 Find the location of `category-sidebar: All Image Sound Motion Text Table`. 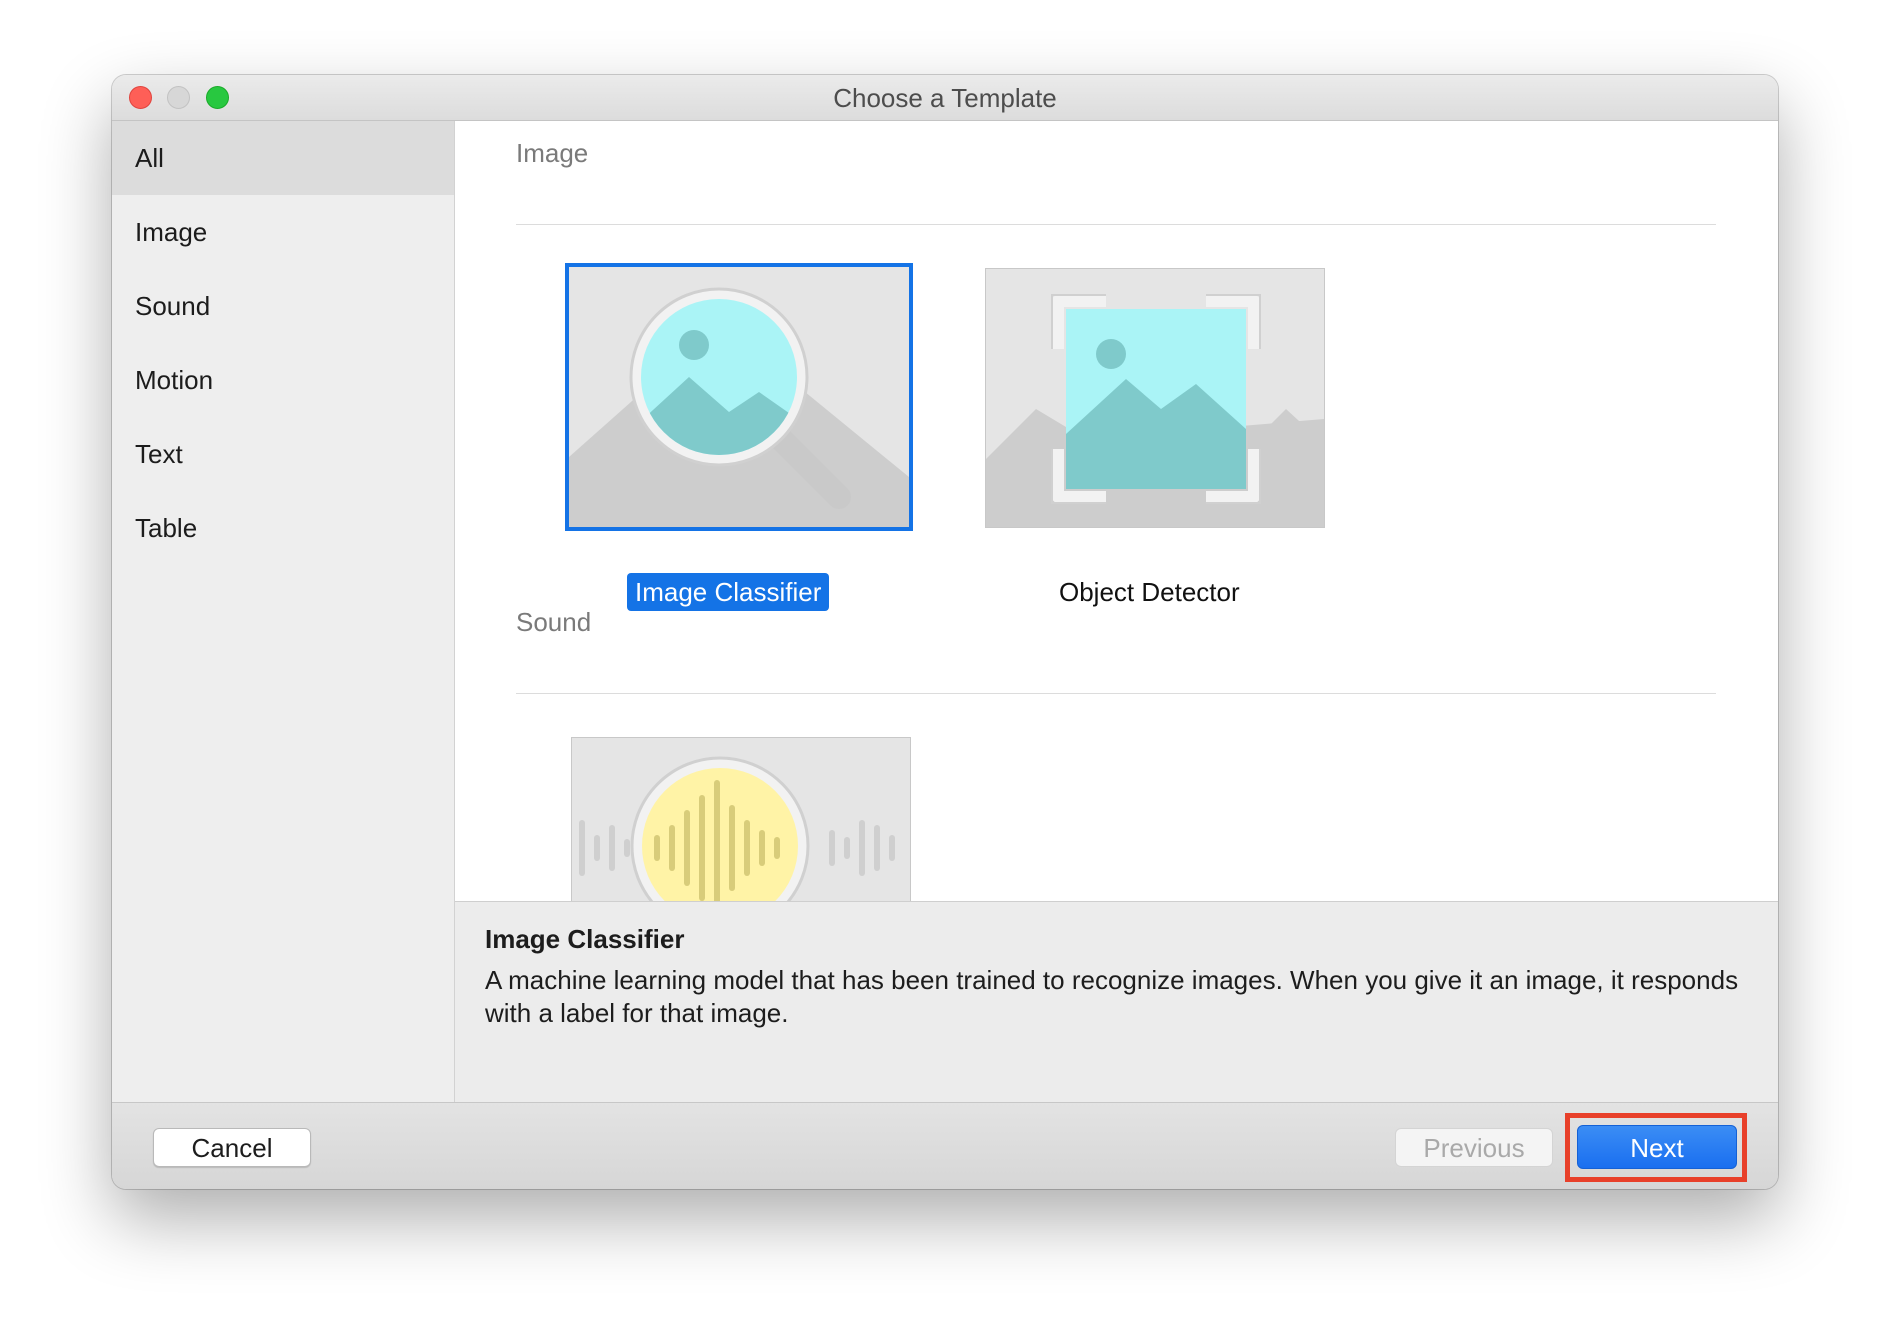

category-sidebar: All Image Sound Motion Text Table is located at coordinates (283, 611).